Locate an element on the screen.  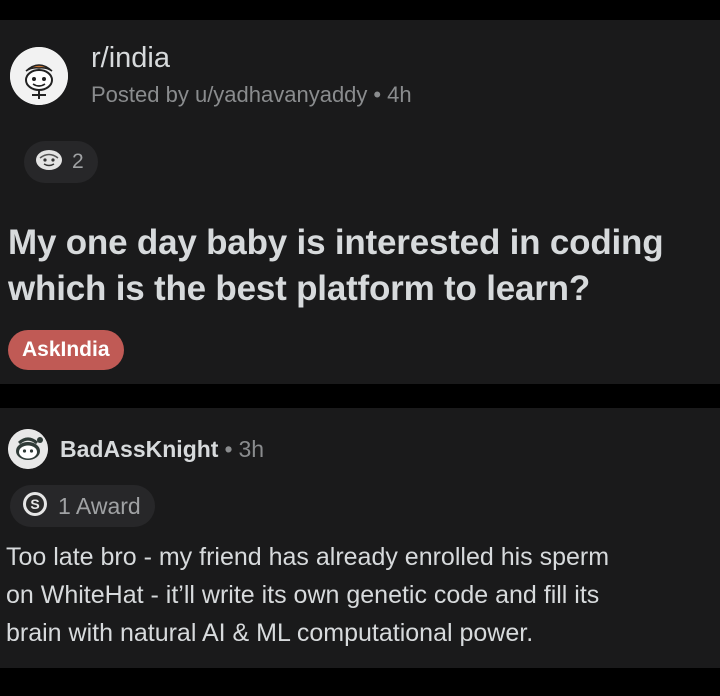
comment-time: 3h is located at coordinates (251, 449).